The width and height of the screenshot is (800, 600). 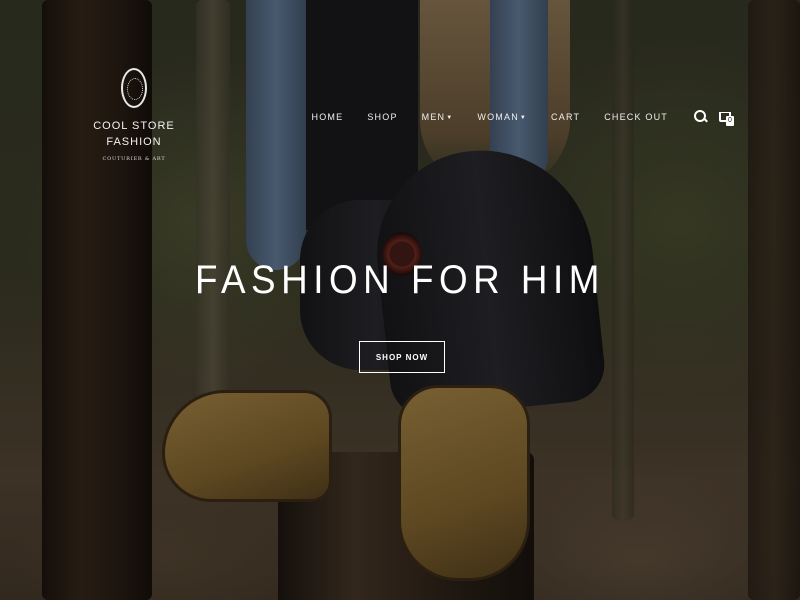 What do you see at coordinates (565, 117) in the screenshot?
I see `nav-item-cart: CART` at bounding box center [565, 117].